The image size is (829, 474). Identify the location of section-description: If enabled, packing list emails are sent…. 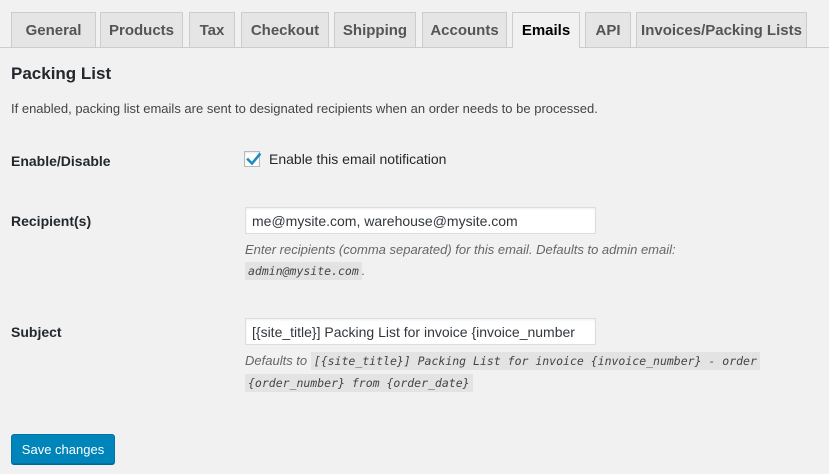
(304, 108).